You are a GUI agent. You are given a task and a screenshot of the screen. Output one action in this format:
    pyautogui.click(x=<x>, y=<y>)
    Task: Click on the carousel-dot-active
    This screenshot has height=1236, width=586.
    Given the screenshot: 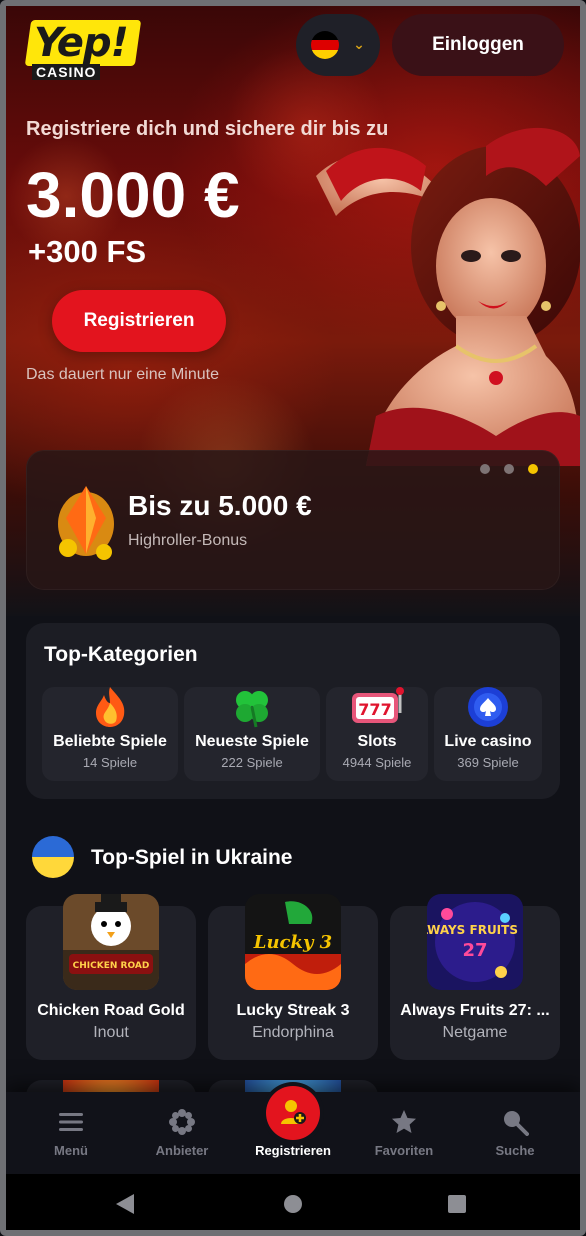 What is the action you would take?
    pyautogui.click(x=533, y=469)
    